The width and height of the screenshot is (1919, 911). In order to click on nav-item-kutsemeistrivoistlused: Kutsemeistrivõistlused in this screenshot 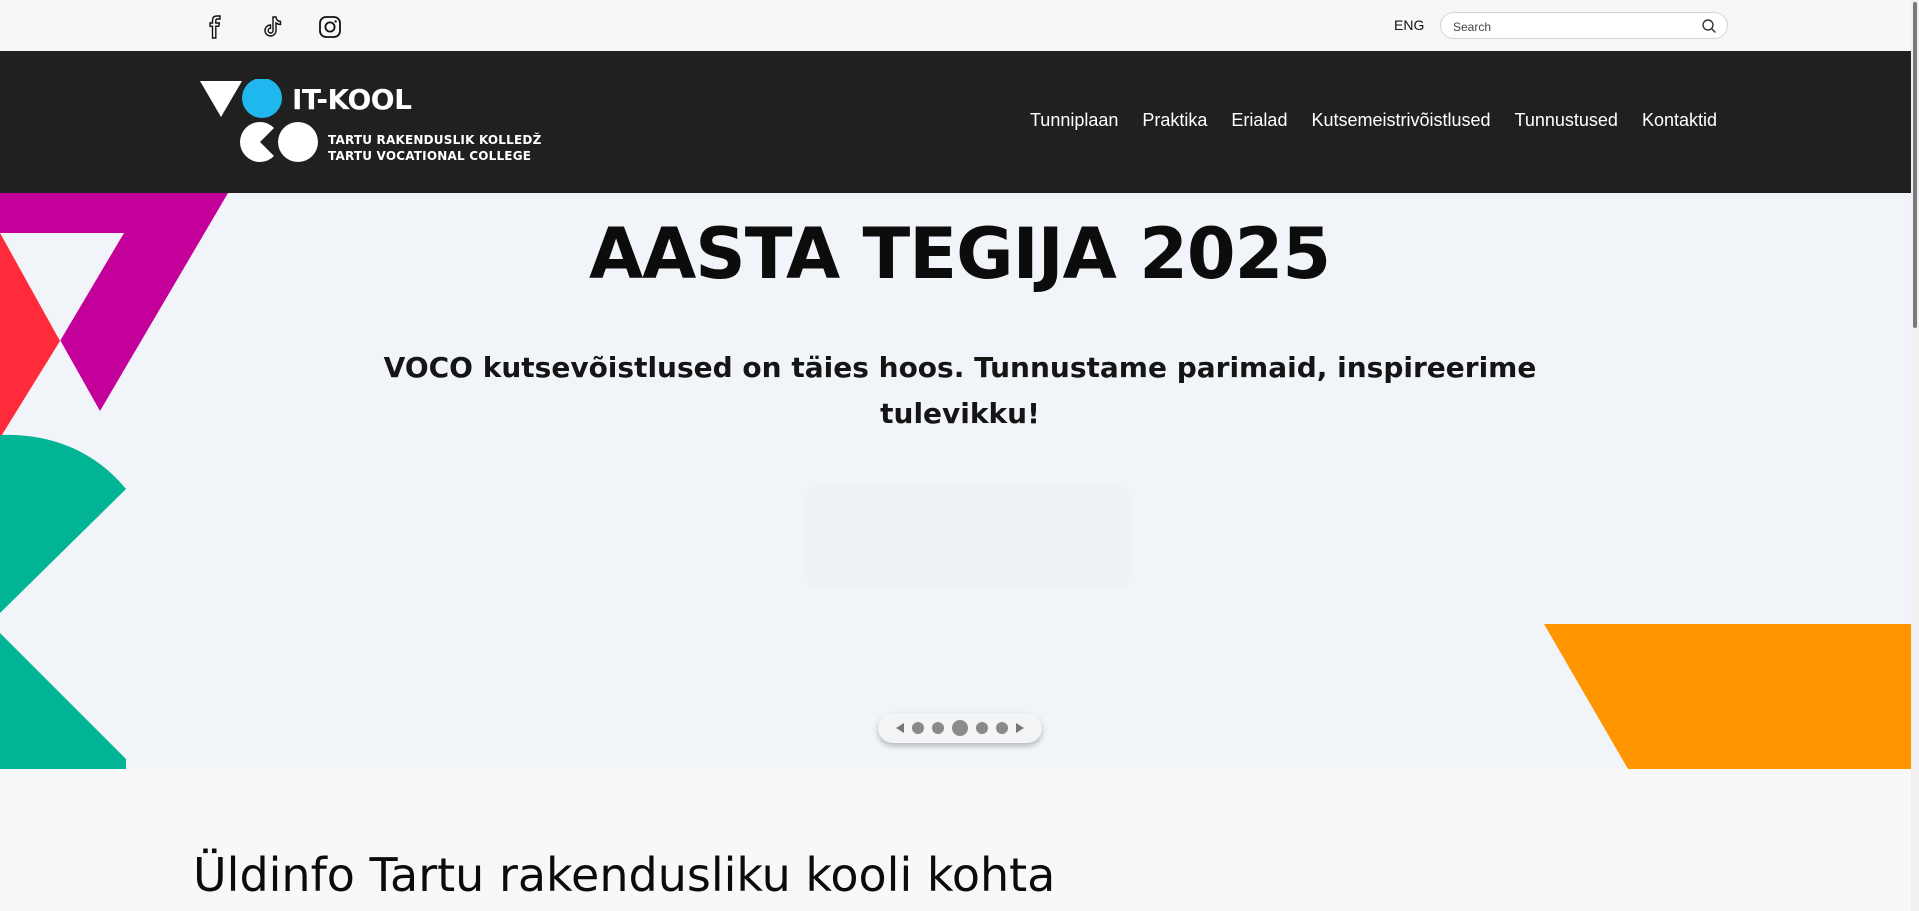, I will do `click(1400, 120)`.